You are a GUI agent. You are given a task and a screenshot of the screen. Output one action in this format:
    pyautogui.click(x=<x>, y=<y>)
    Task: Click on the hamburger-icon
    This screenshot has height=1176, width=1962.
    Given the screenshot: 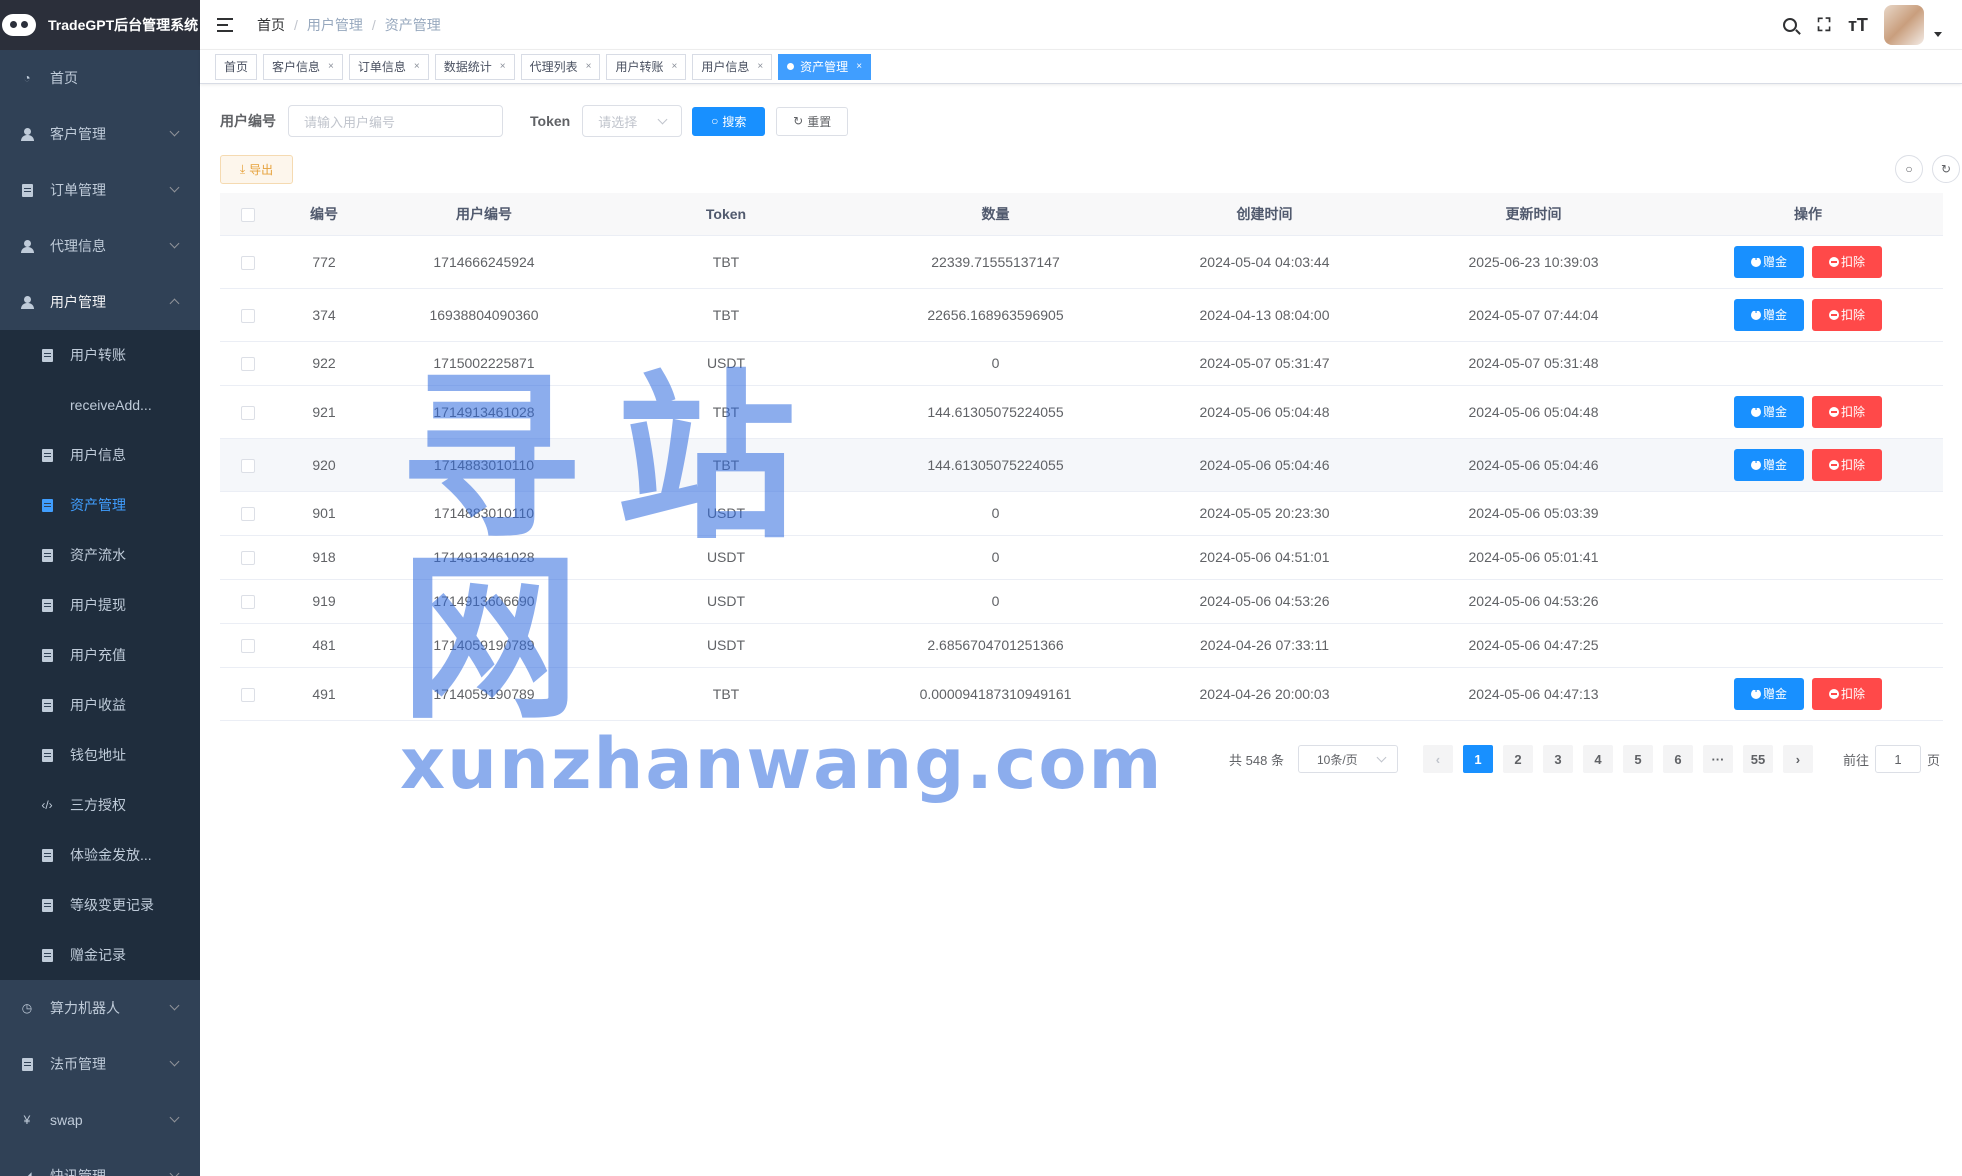 What is the action you would take?
    pyautogui.click(x=226, y=24)
    